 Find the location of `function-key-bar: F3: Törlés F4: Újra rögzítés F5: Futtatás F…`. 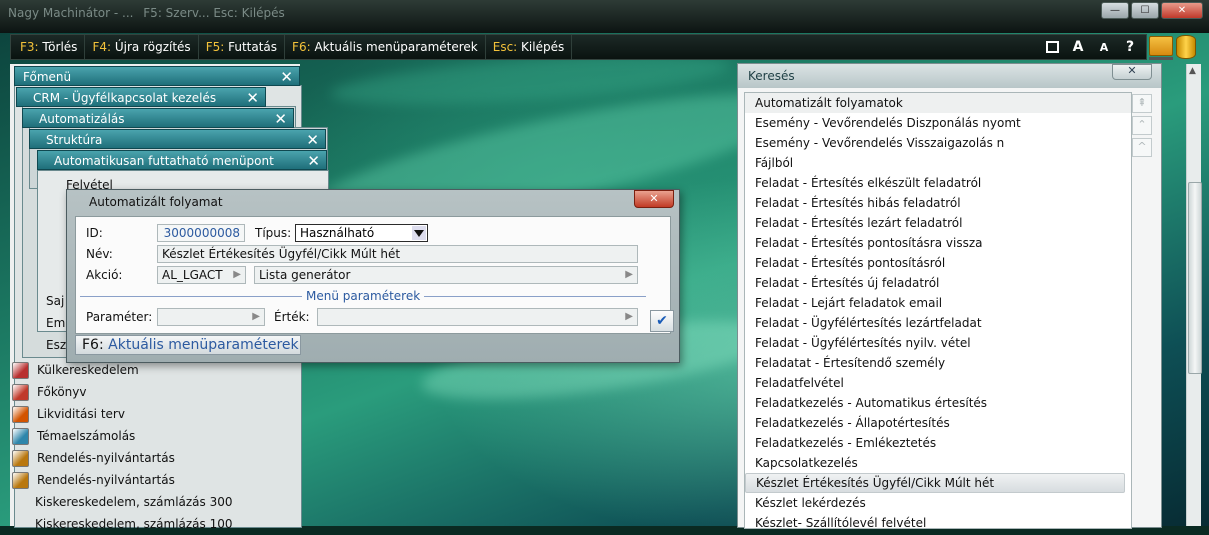

function-key-bar: F3: Törlés F4: Újra rögzítés F5: Futtatás F… is located at coordinates (578, 47).